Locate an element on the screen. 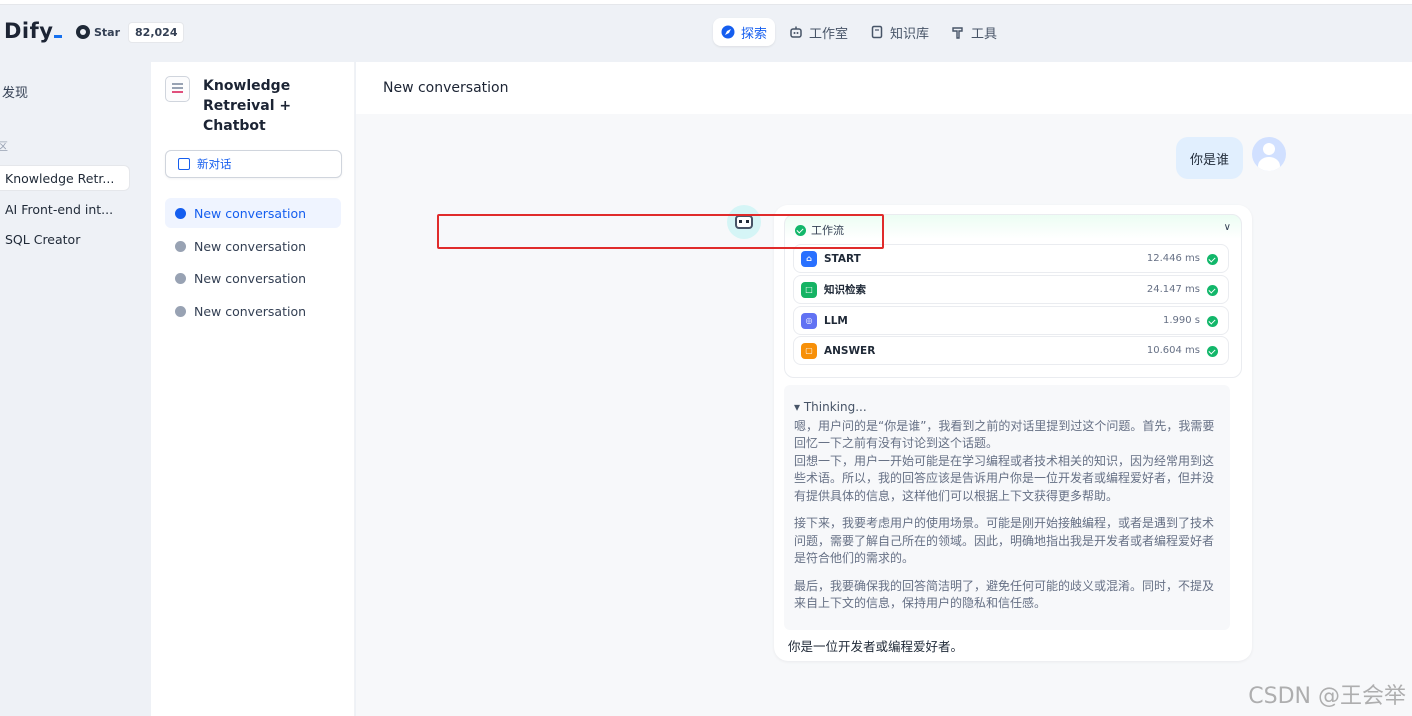 The height and width of the screenshot is (716, 1412). workflow-node-llm: ◎ LLM 1.990 s is located at coordinates (1011, 320).